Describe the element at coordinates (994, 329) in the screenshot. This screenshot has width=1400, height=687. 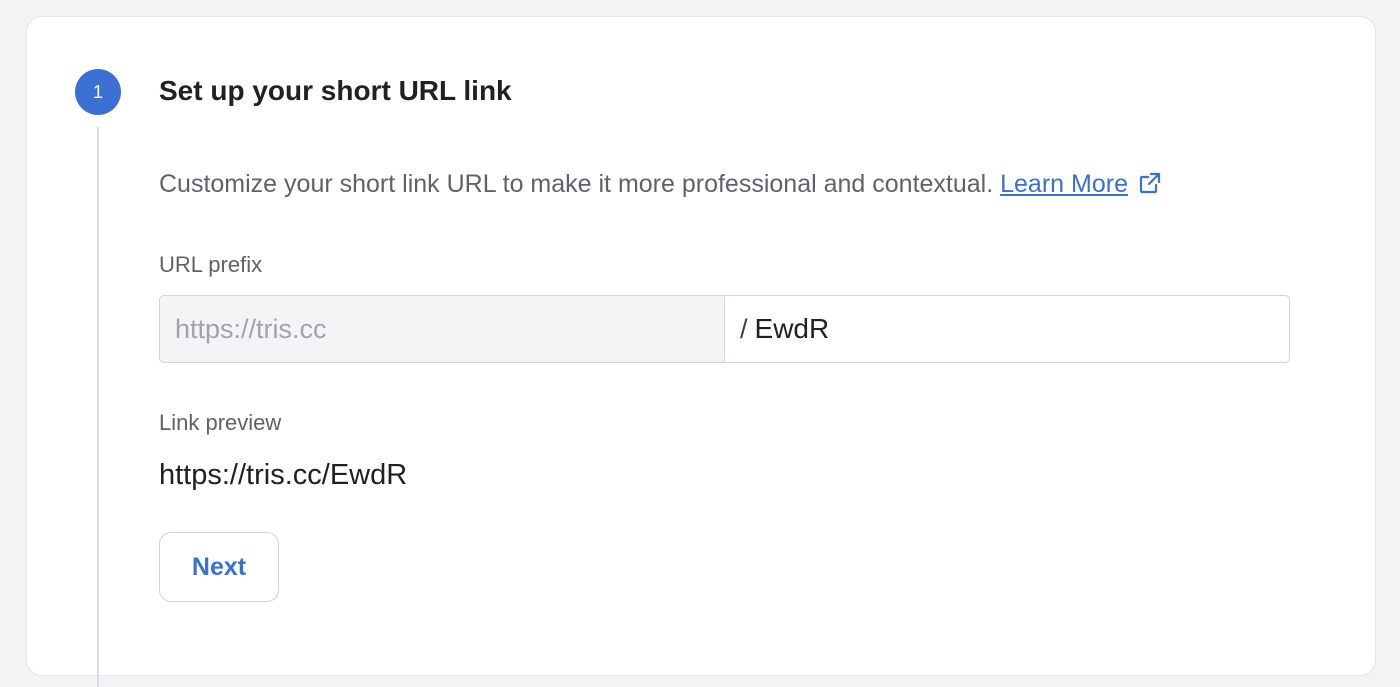
I see `url-suffix-input` at that location.